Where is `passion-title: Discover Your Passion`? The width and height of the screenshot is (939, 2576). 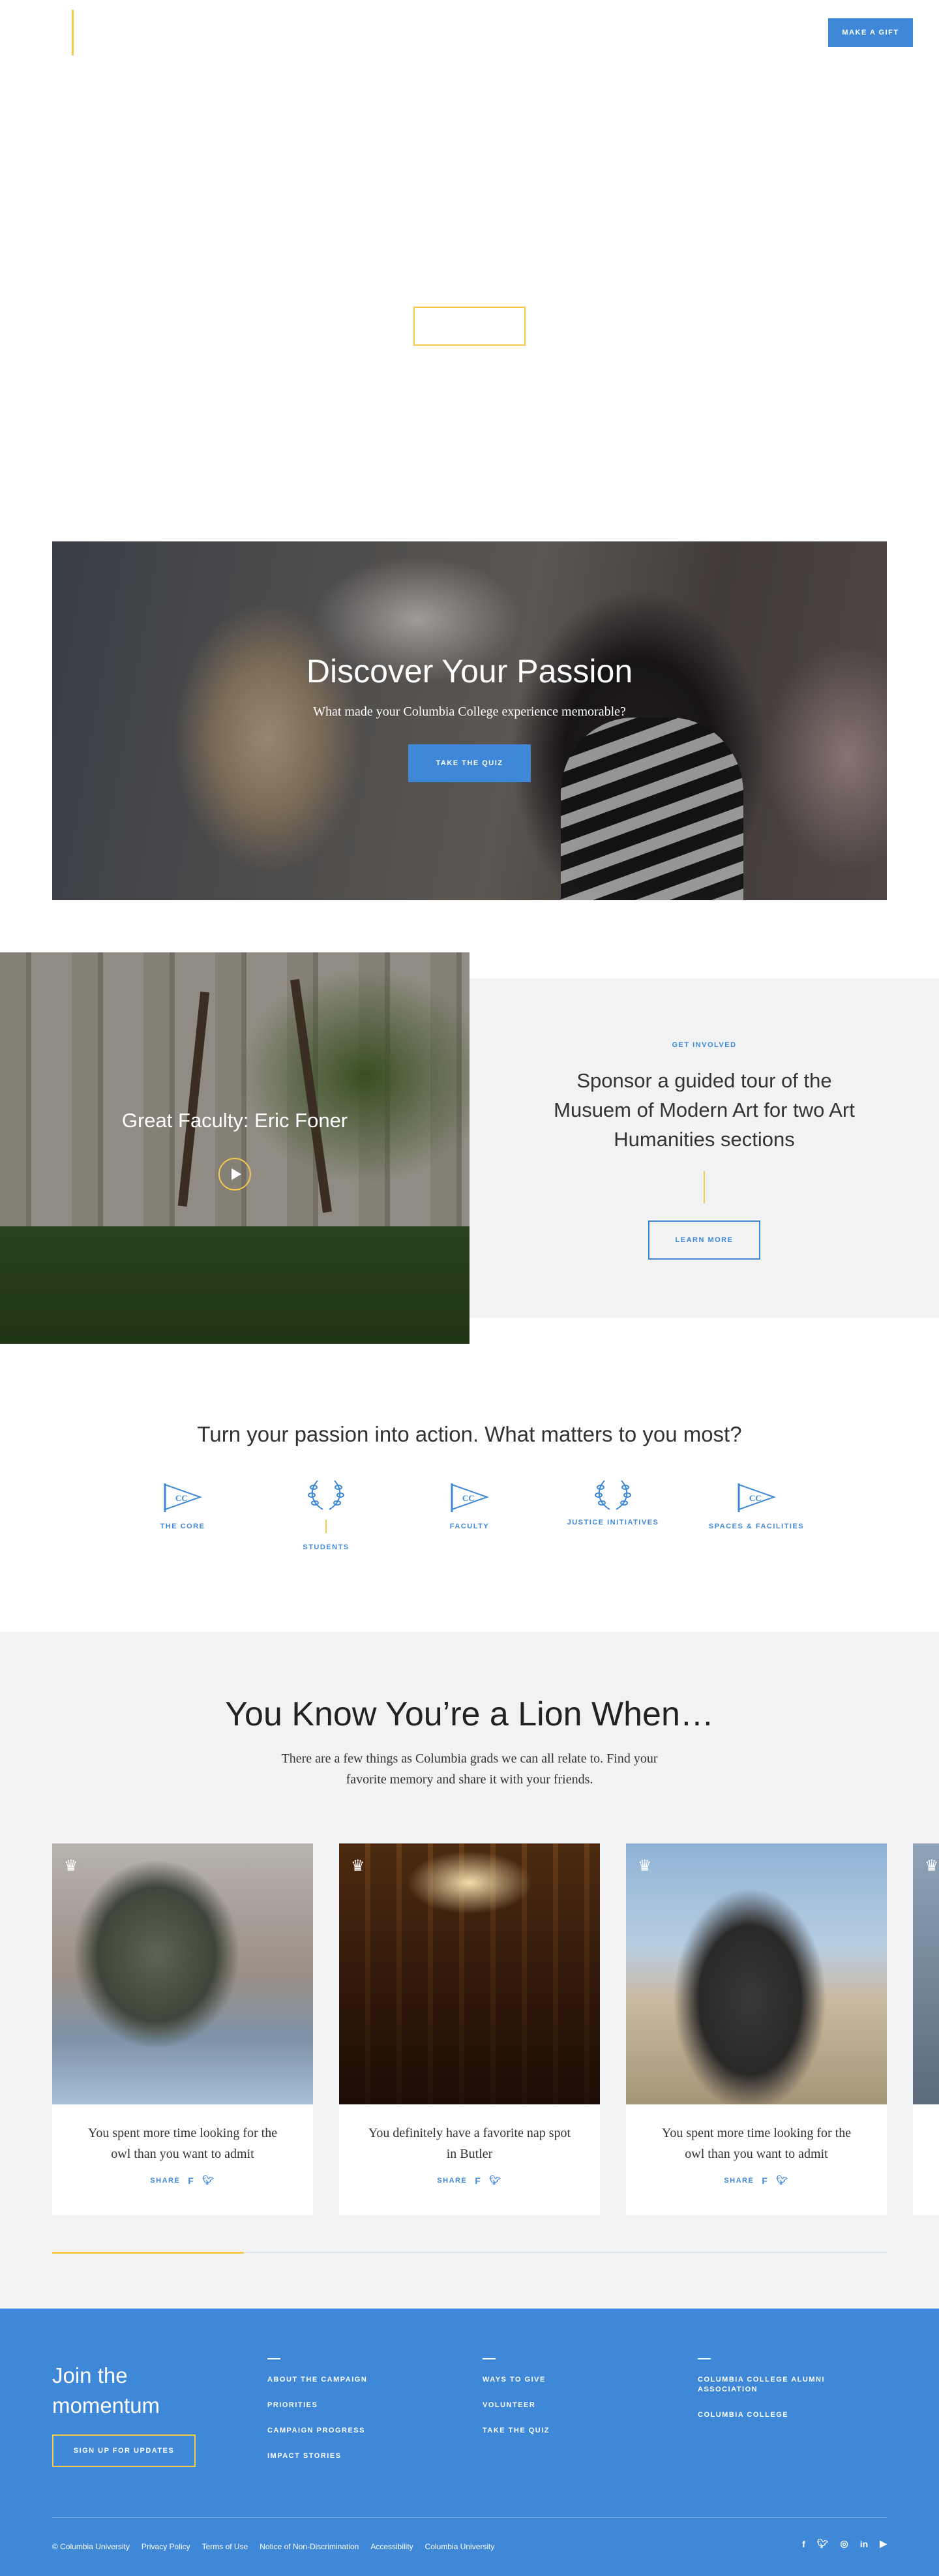
passion-title: Discover Your Passion is located at coordinates (469, 671).